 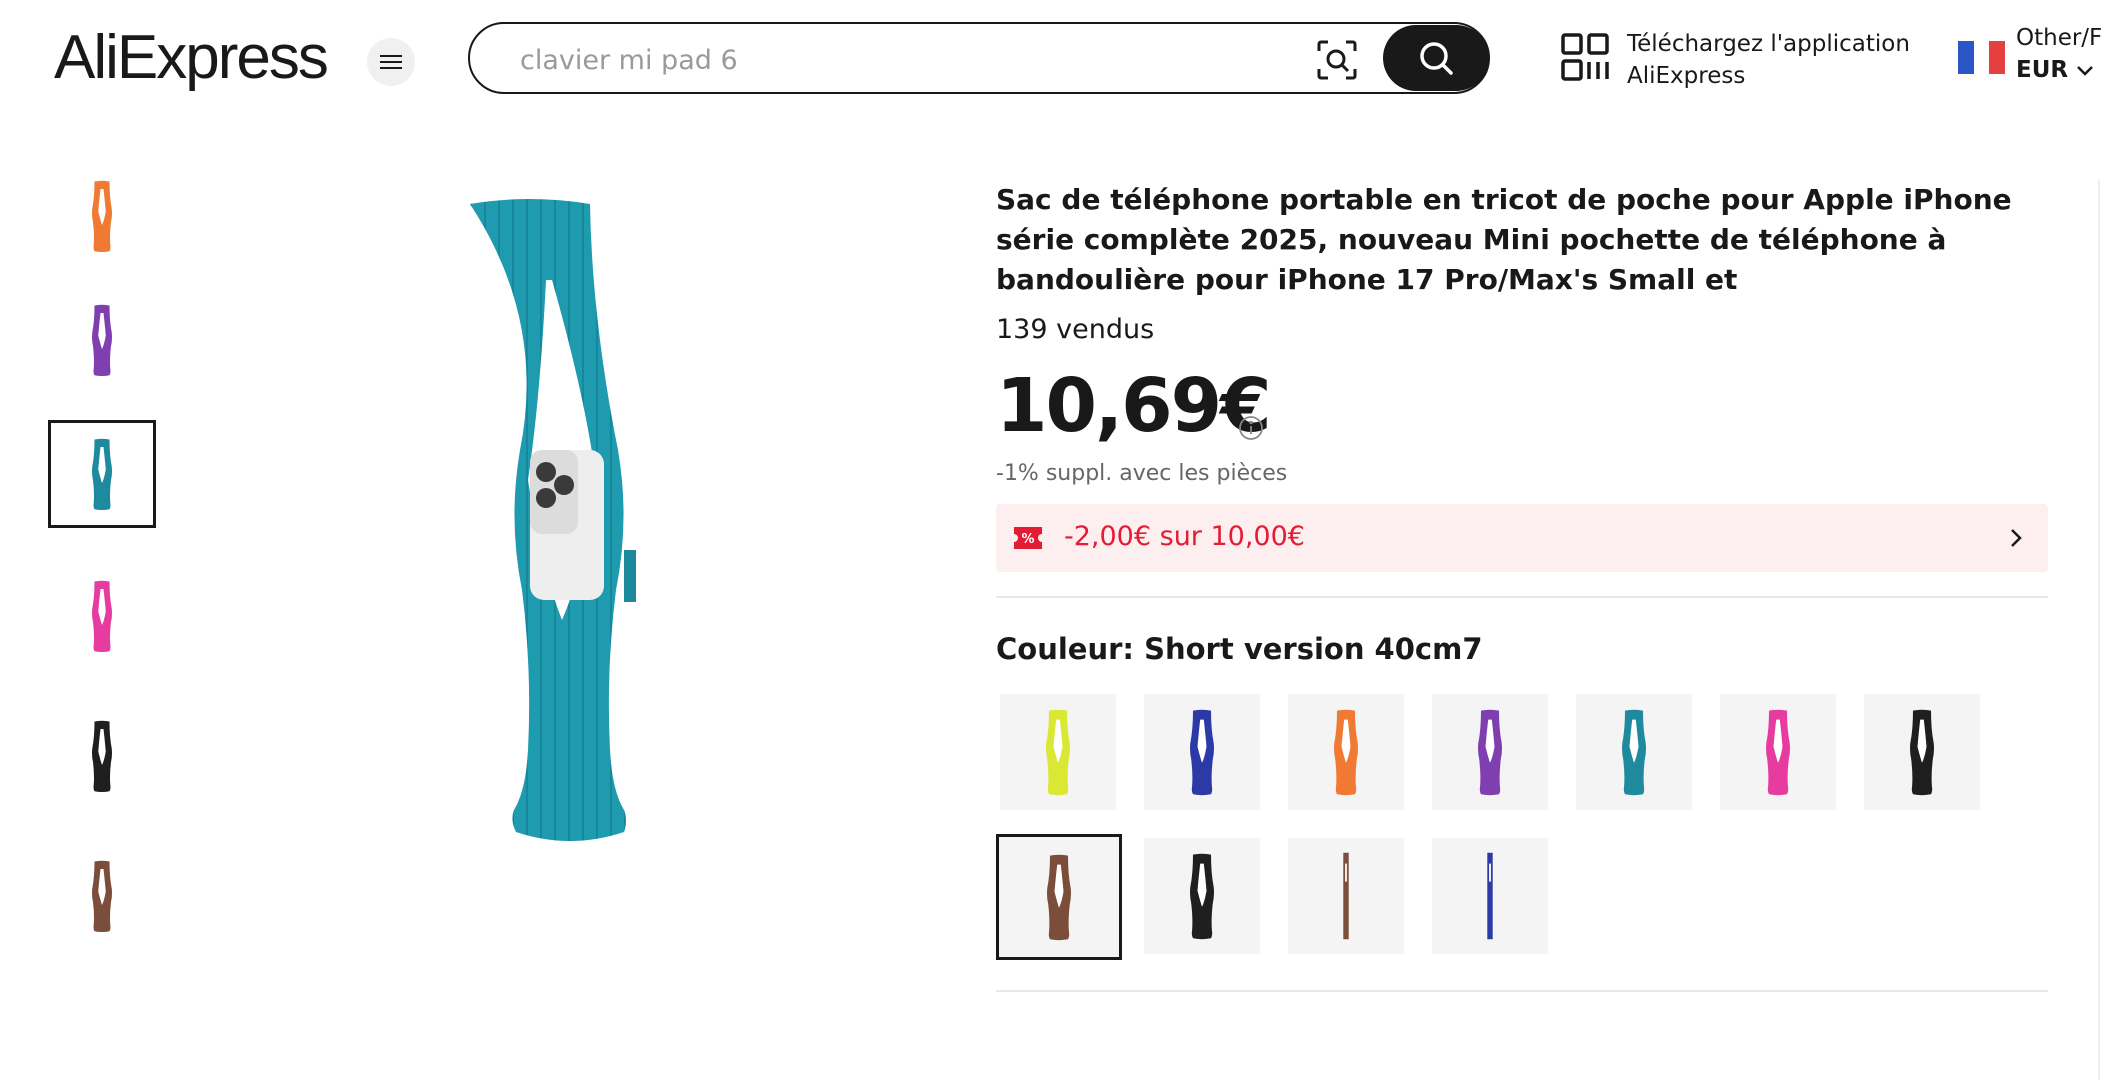 I want to click on price: 10,69€, so click(x=1134, y=406).